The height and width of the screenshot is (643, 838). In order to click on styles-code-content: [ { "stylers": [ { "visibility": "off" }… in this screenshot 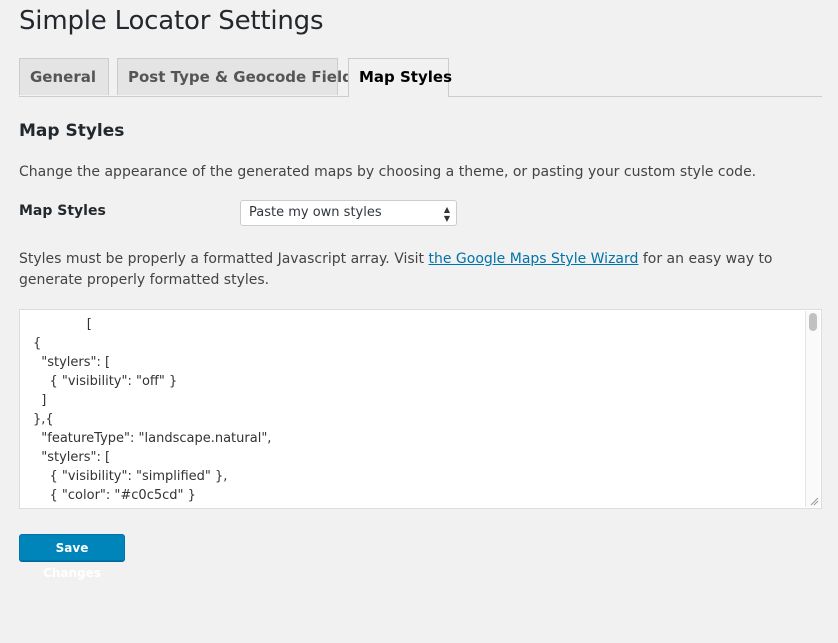, I will do `click(152, 412)`.